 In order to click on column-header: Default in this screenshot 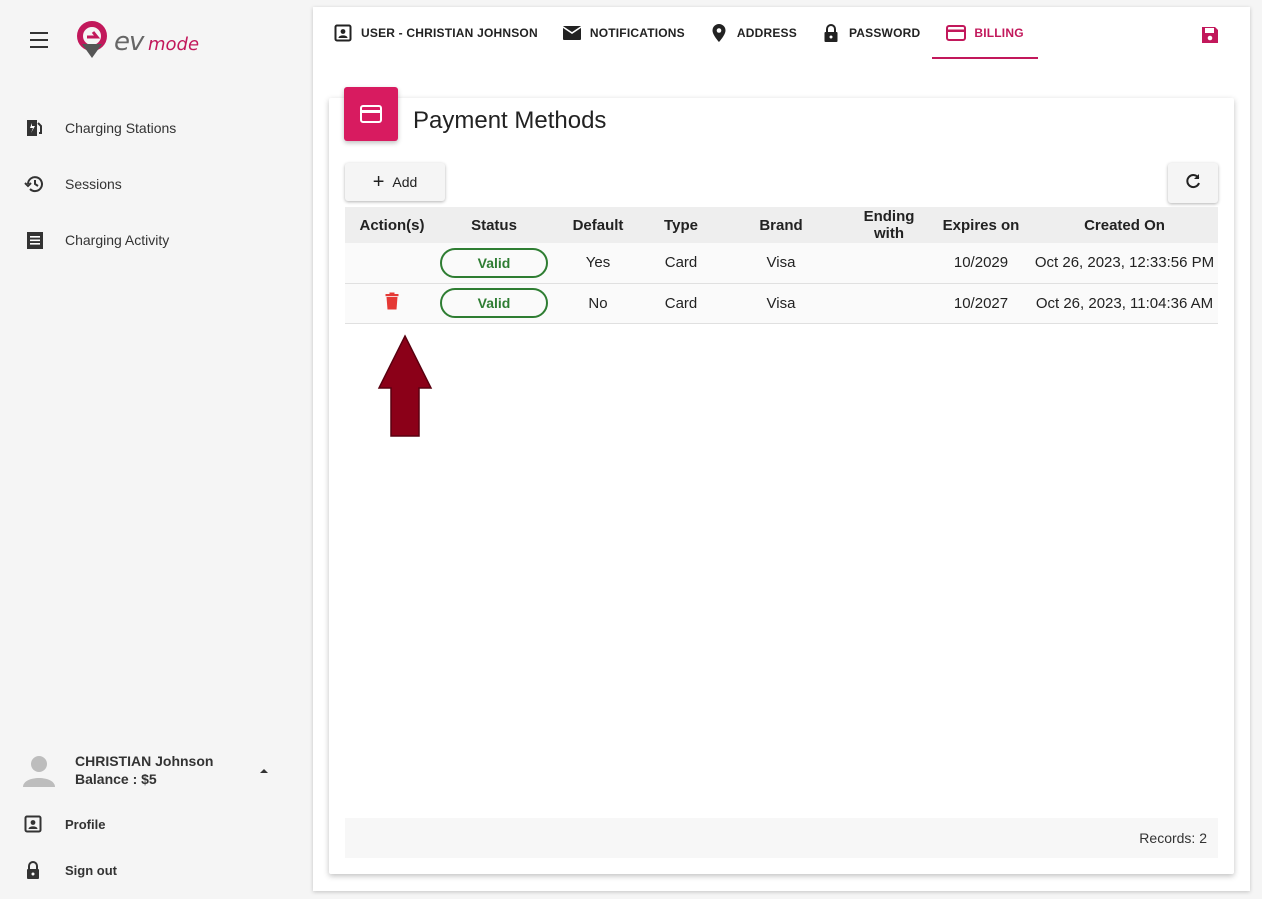, I will do `click(598, 225)`.